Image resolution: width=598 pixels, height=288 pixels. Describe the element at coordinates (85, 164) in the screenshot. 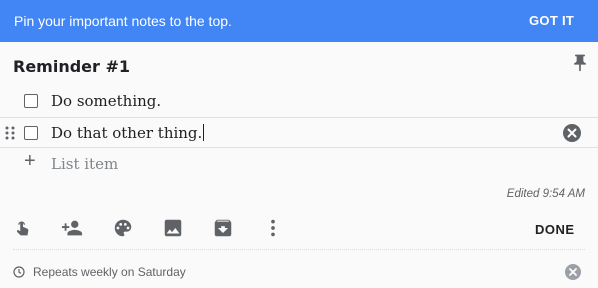

I see `list-item-placeholder: List item` at that location.